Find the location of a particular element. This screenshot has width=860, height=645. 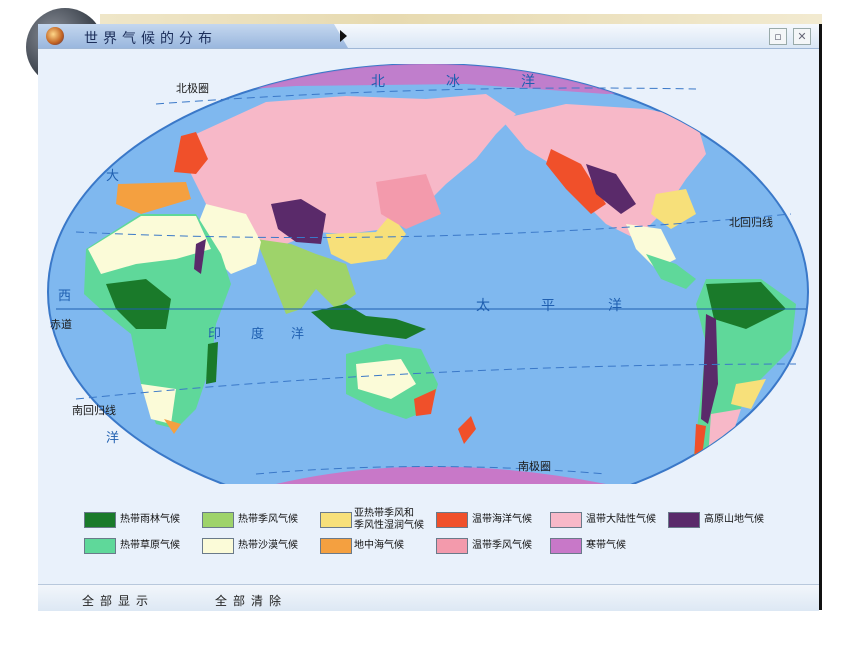

label-atlantic-1: 大 is located at coordinates (112, 176).